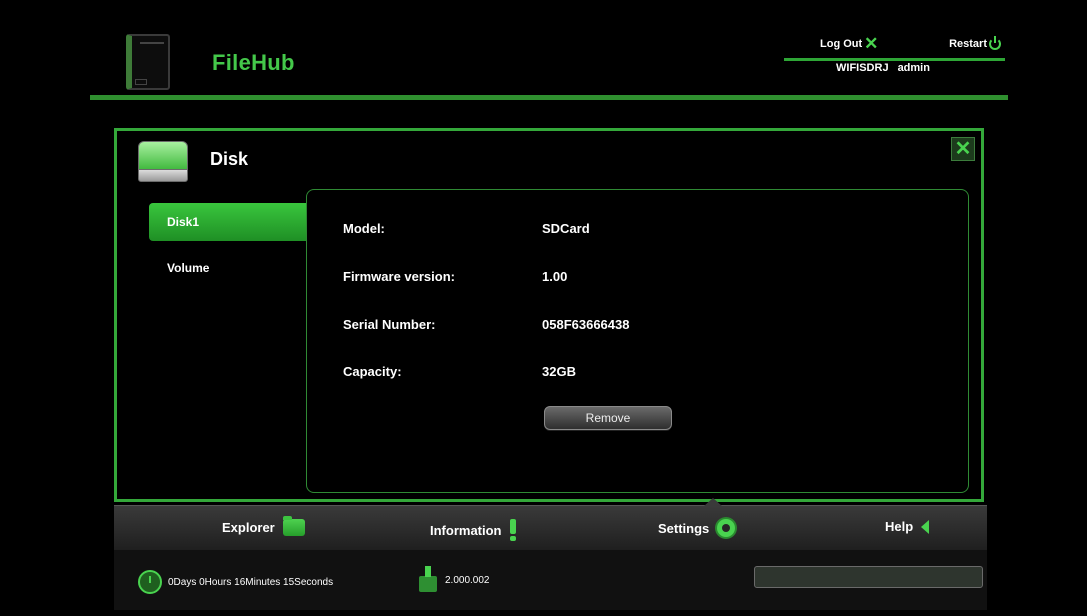 This screenshot has height=616, width=1087. I want to click on bottom-nav: Explorer Information Settings Help, so click(550, 524).